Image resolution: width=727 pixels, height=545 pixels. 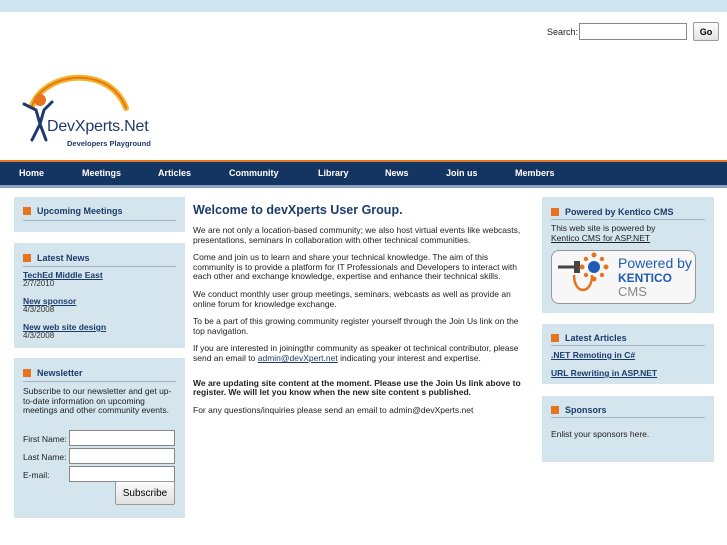 I want to click on search-input, so click(x=633, y=31).